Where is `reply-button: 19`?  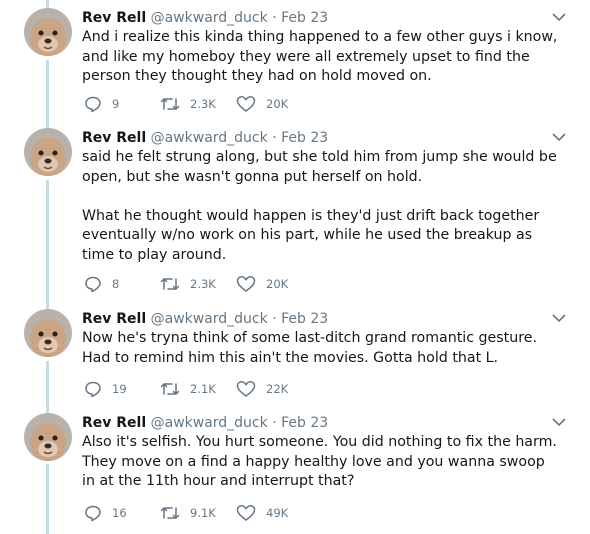
reply-button: 19 is located at coordinates (105, 389).